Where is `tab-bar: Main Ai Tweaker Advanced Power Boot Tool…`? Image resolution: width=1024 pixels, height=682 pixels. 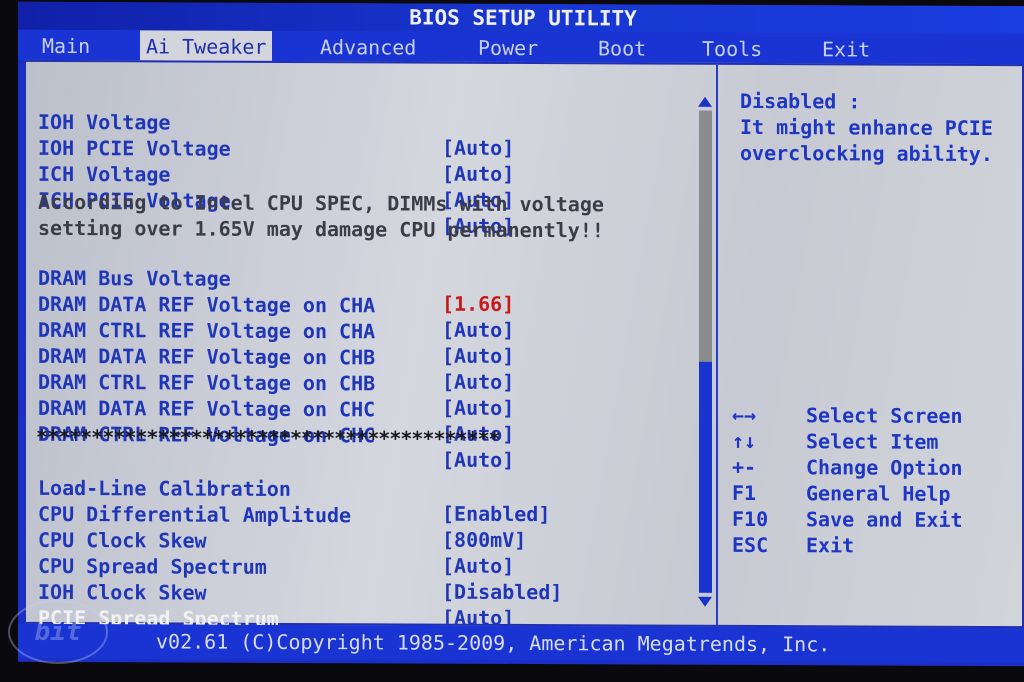
tab-bar: Main Ai Tweaker Advanced Power Boot Tool… is located at coordinates (521, 47).